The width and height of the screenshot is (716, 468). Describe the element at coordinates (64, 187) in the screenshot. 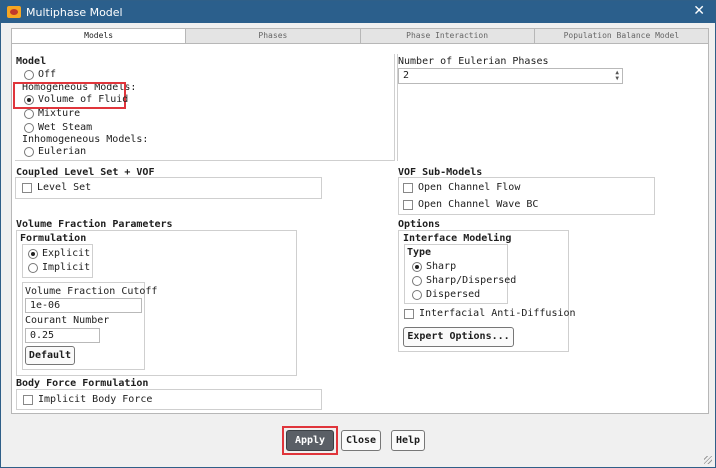

I see `level-set-label: Level Set` at that location.